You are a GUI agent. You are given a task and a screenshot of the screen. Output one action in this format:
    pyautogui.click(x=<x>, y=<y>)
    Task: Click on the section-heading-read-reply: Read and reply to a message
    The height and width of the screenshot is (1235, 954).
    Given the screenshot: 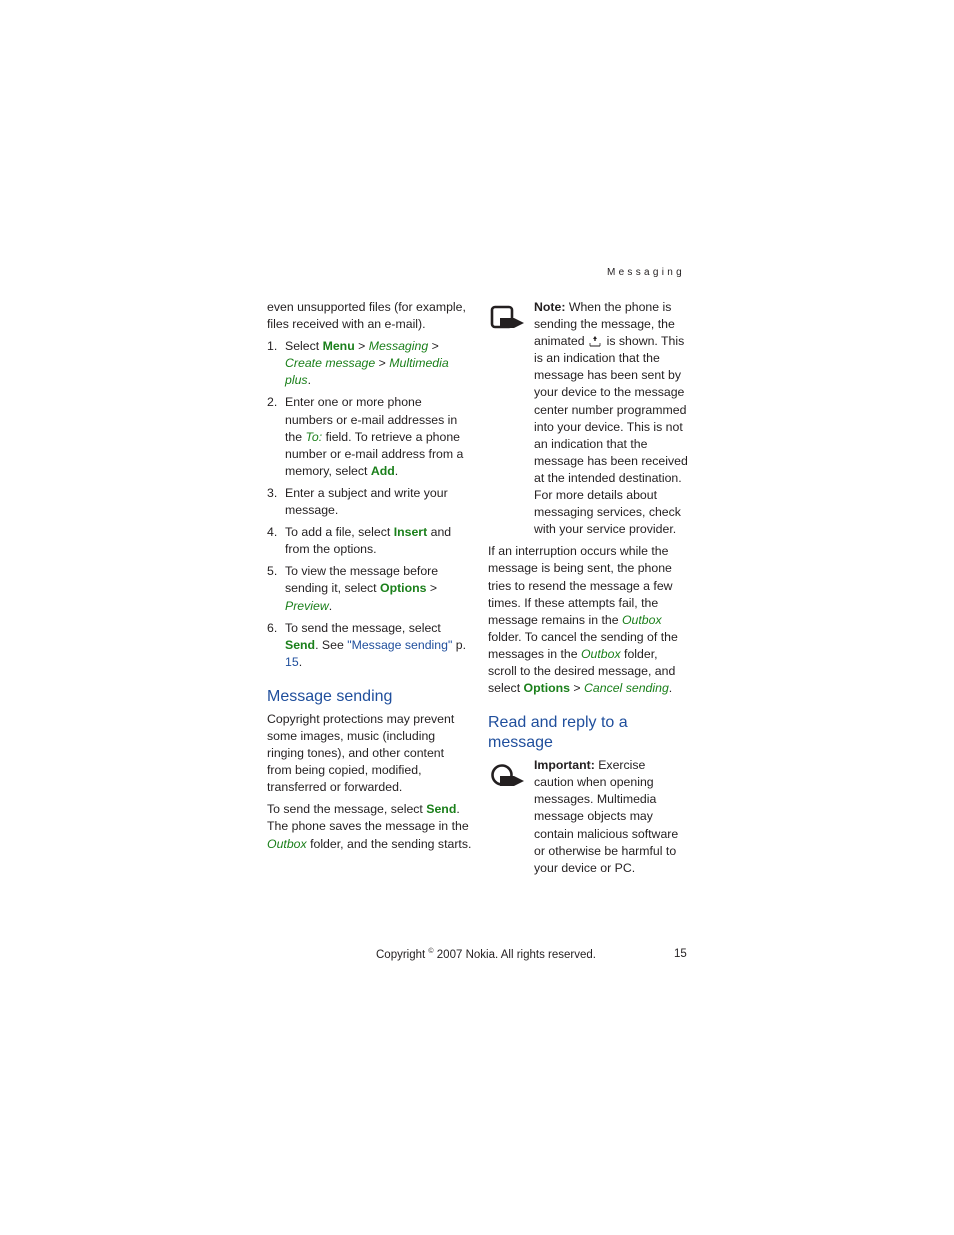 What is the action you would take?
    pyautogui.click(x=558, y=733)
    